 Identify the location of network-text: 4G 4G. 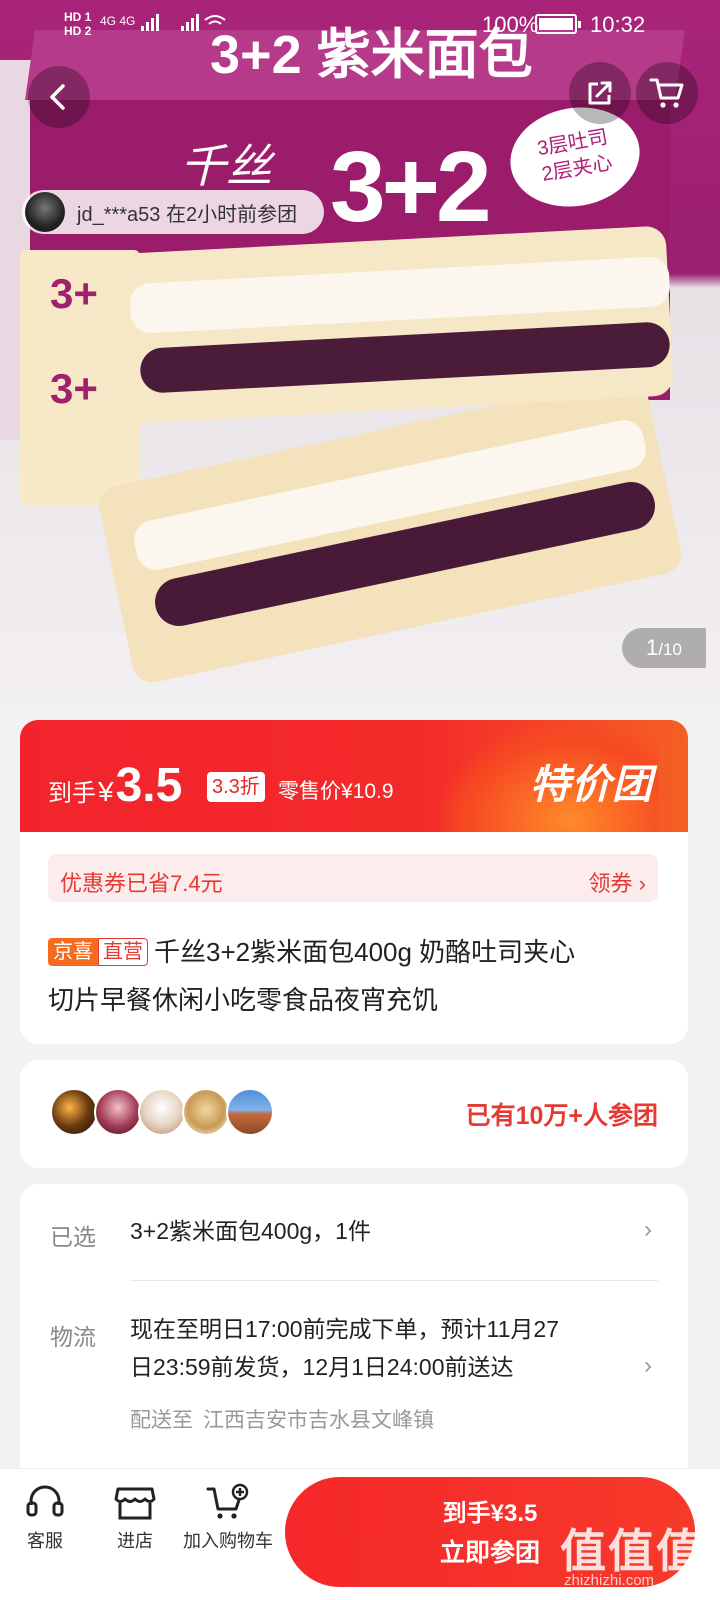
(118, 21).